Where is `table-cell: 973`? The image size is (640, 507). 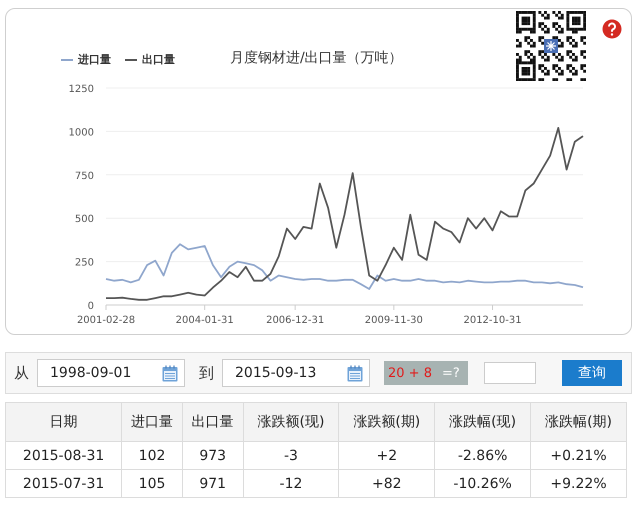 table-cell: 973 is located at coordinates (213, 456).